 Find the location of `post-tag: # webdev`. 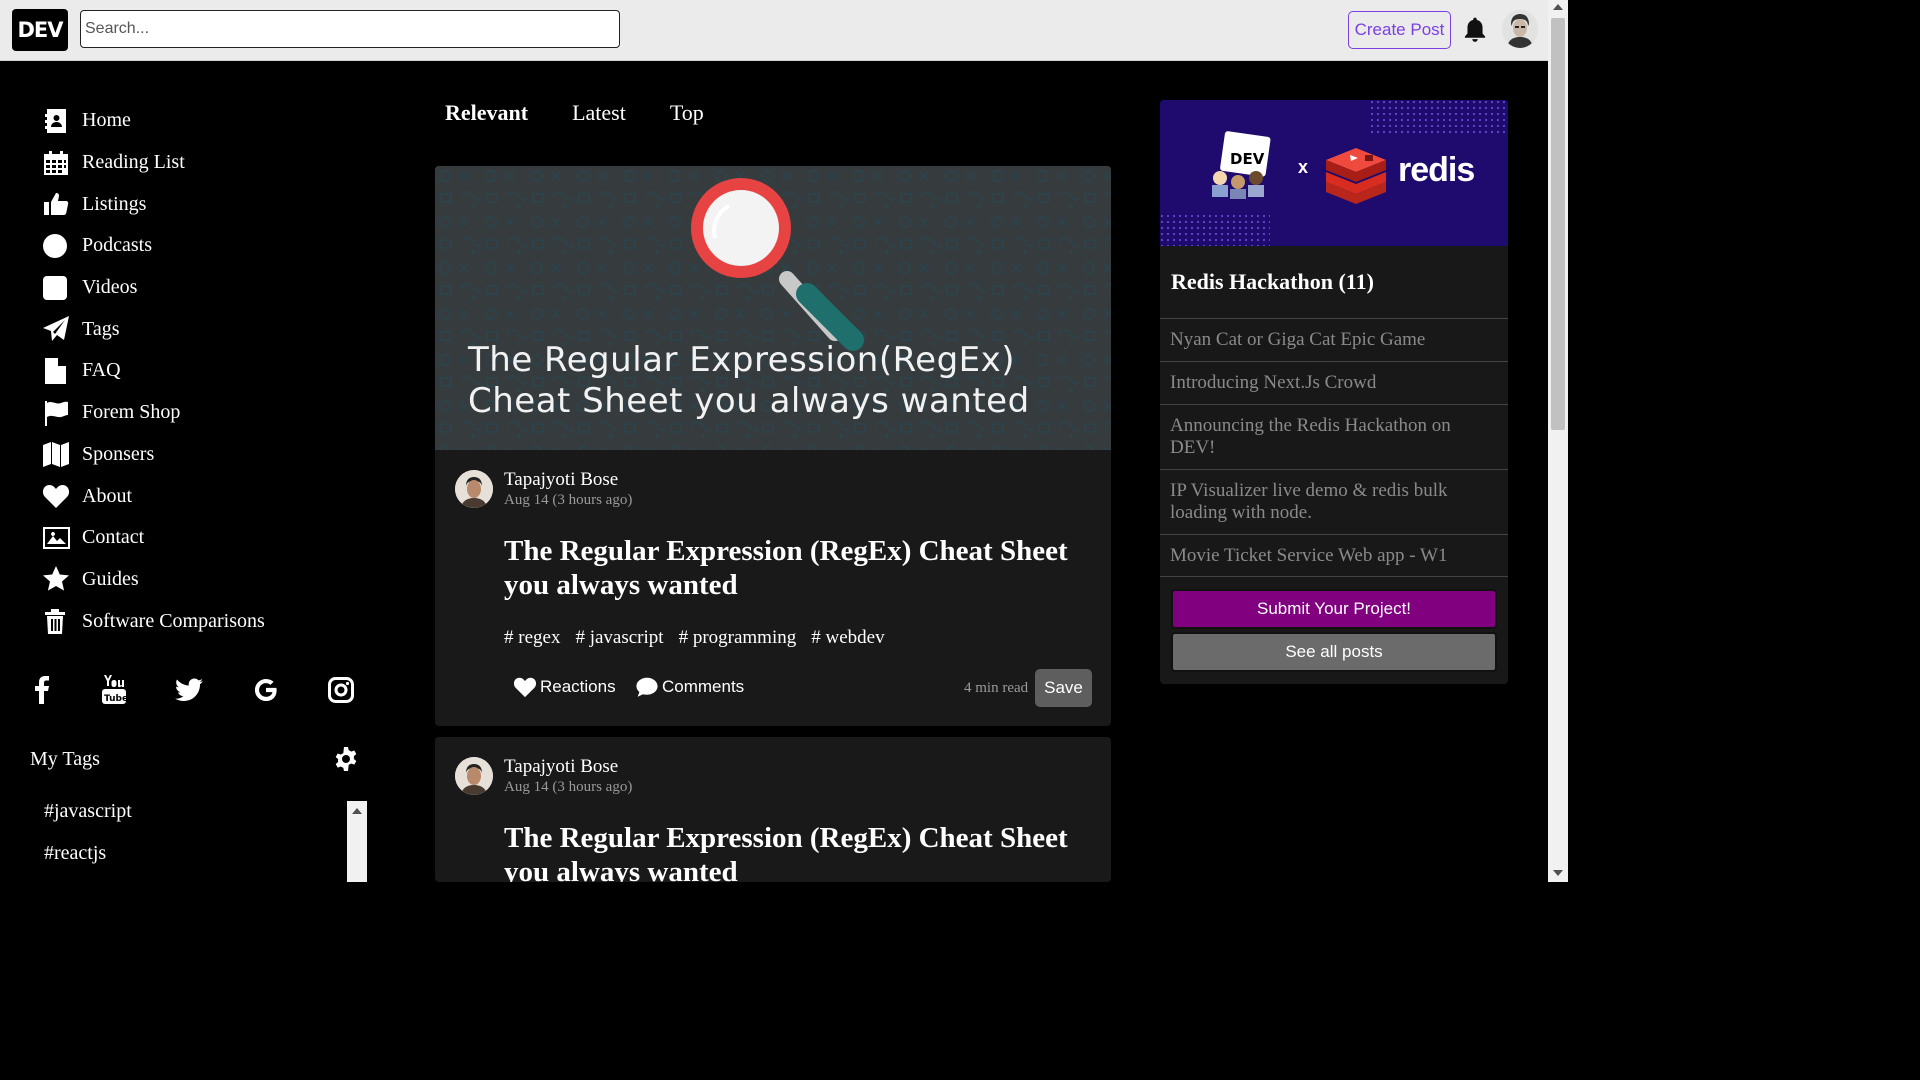

post-tag: # webdev is located at coordinates (847, 638).